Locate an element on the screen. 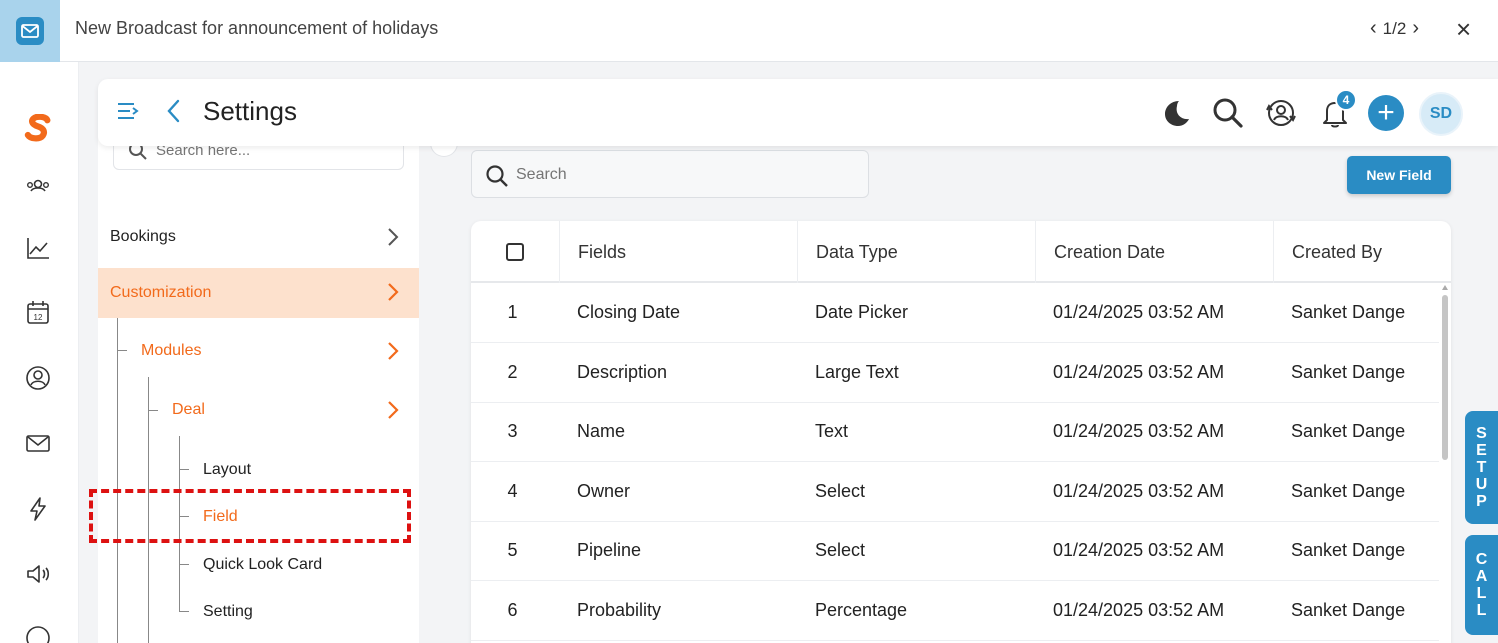 This screenshot has width=1498, height=643. fields-search-box is located at coordinates (670, 174).